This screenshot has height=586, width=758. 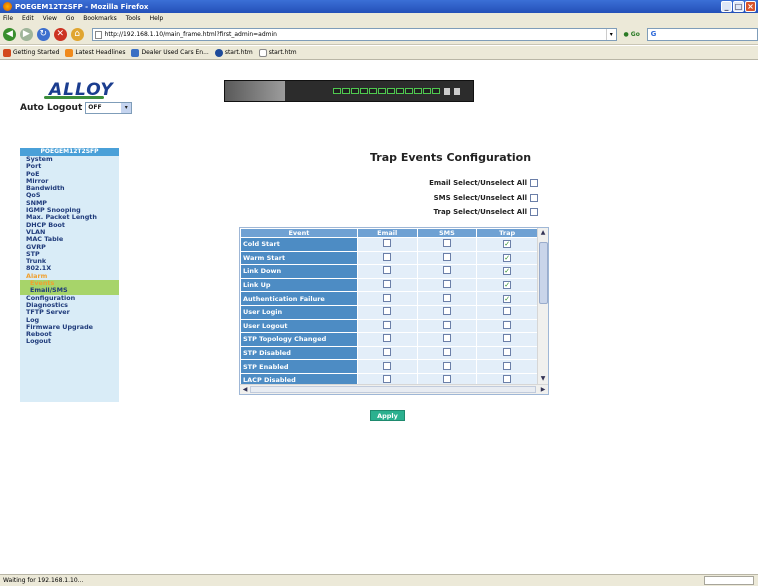 What do you see at coordinates (8, 18) in the screenshot?
I see `menu-file: File` at bounding box center [8, 18].